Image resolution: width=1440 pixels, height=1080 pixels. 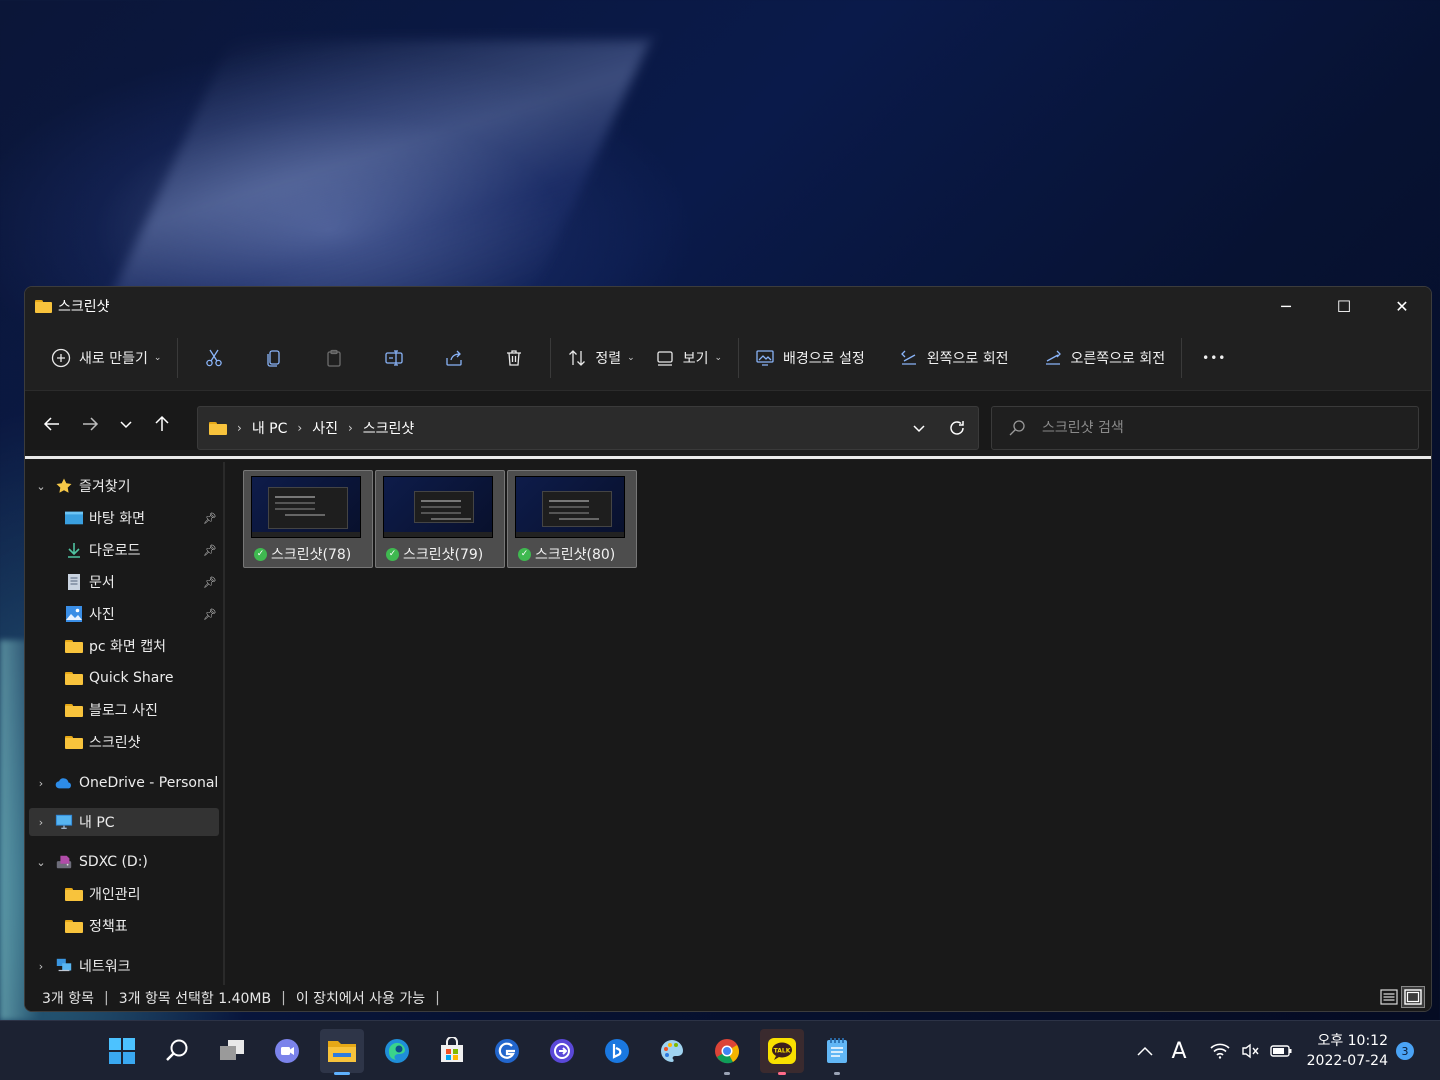 I want to click on title-bar: 스크린샷 ─ ☐ ✕, so click(x=728, y=306).